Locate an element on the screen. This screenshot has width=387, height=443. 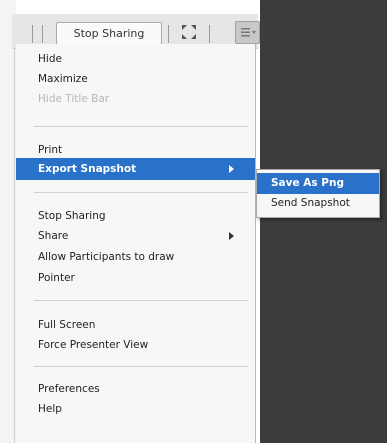
submenu-item-label: Save As Png is located at coordinates (307, 183).